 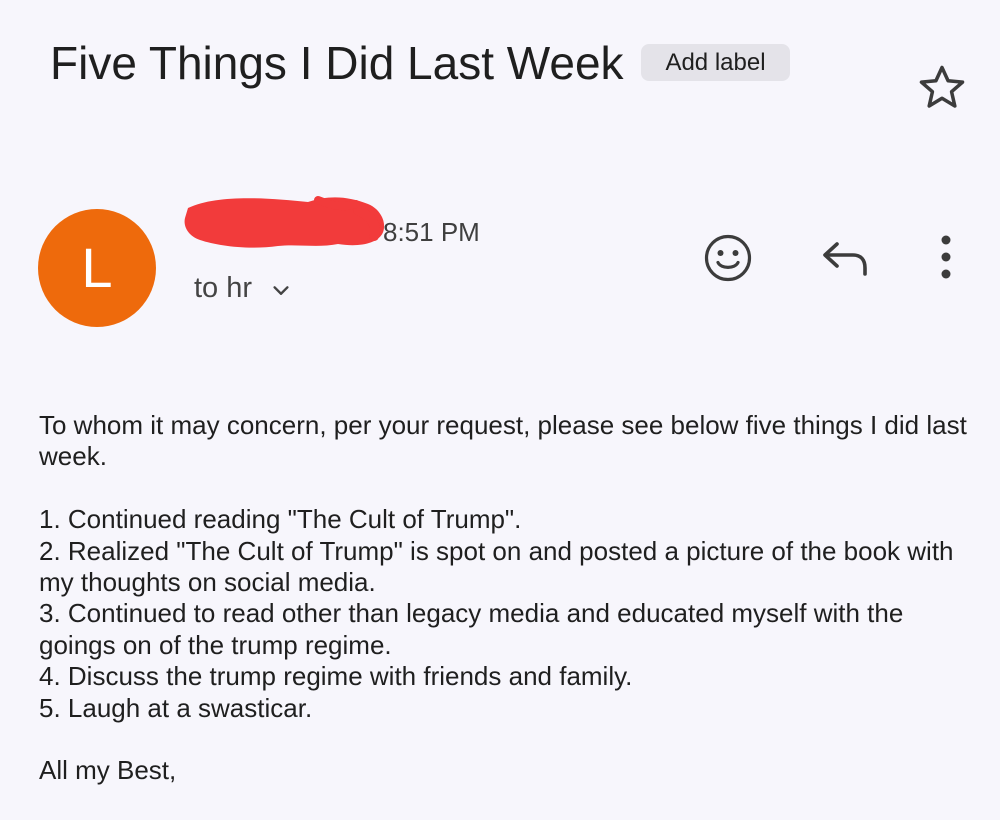 What do you see at coordinates (846, 258) in the screenshot?
I see `reply-icon` at bounding box center [846, 258].